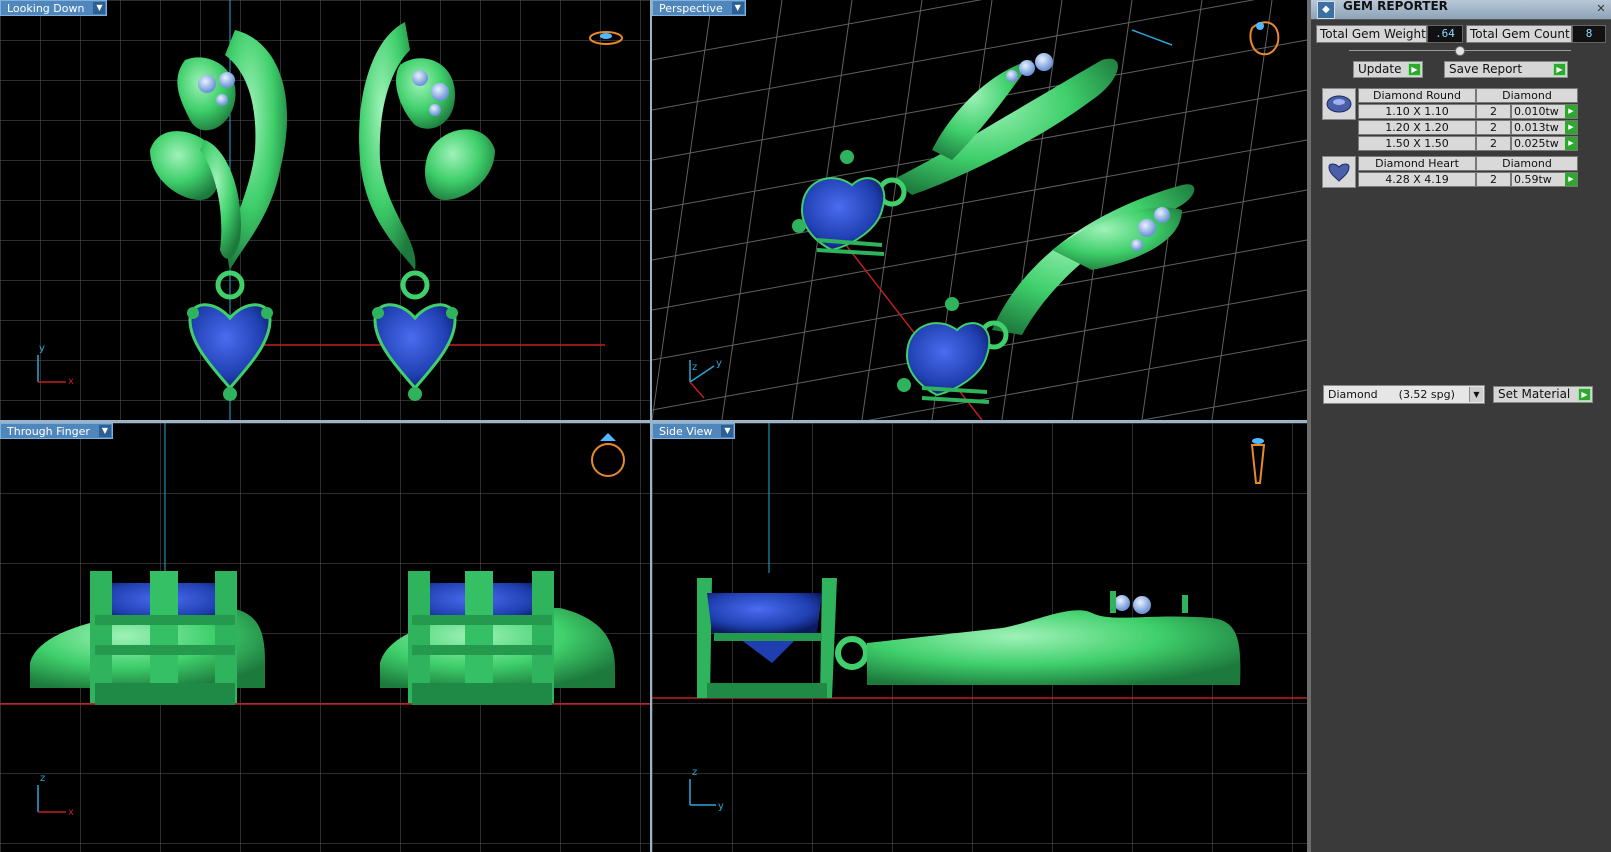  What do you see at coordinates (1519, 34) in the screenshot?
I see `total-gem-count-label: Total Gem Count` at bounding box center [1519, 34].